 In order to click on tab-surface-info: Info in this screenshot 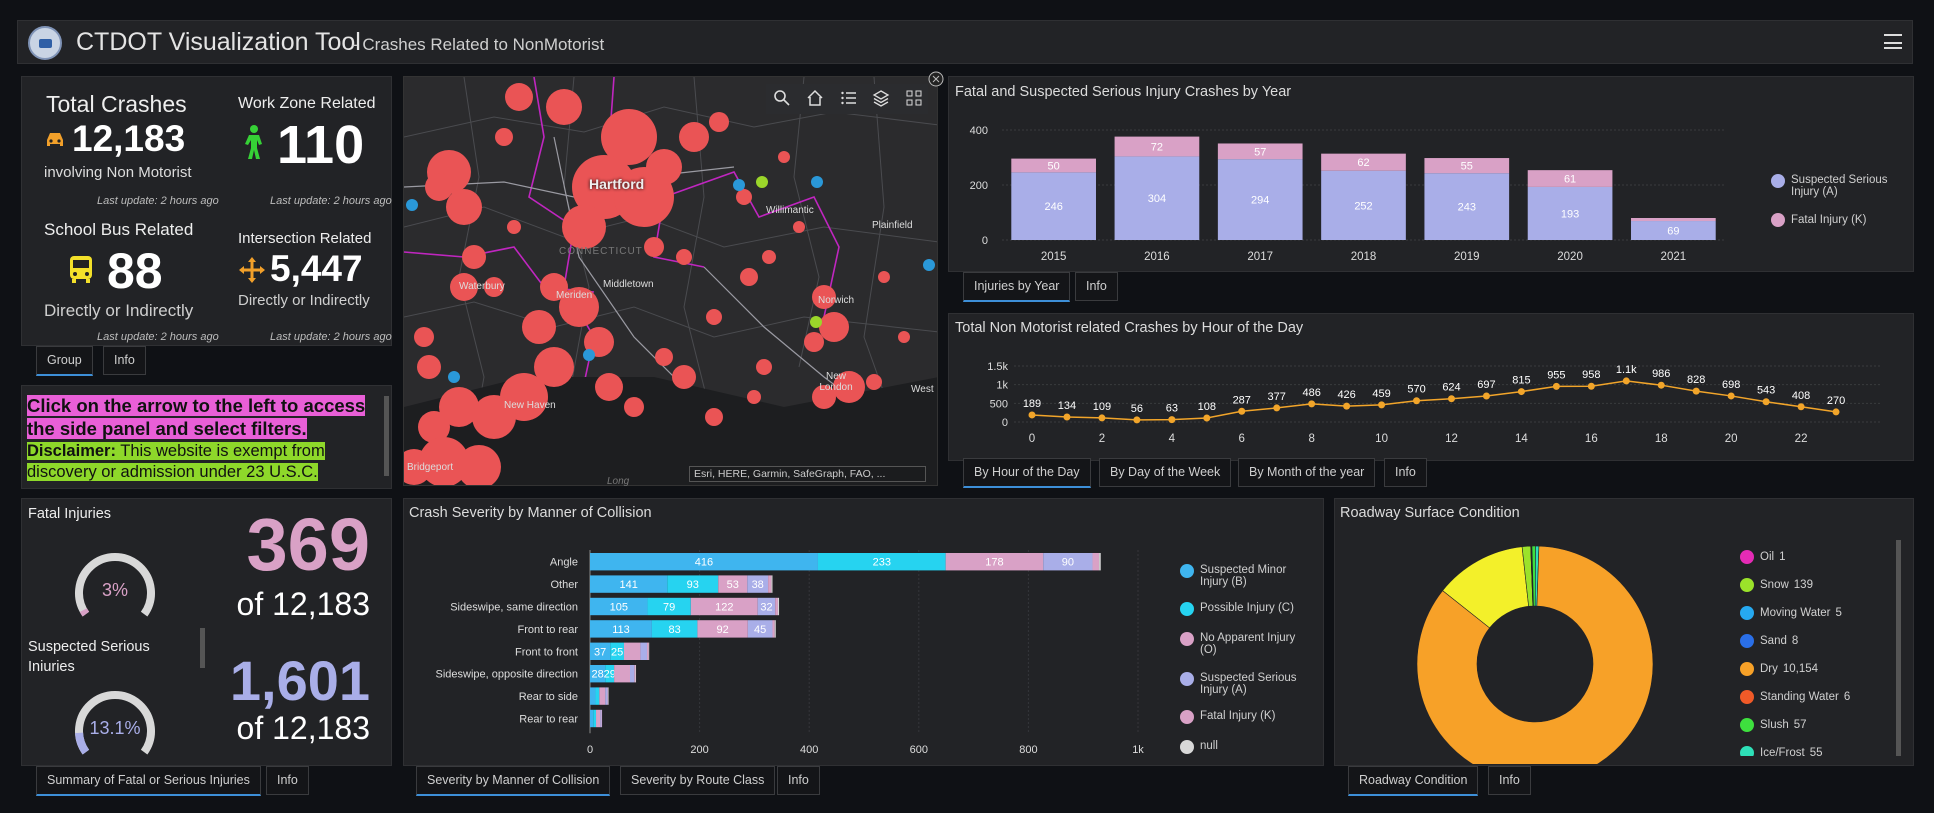, I will do `click(1509, 780)`.